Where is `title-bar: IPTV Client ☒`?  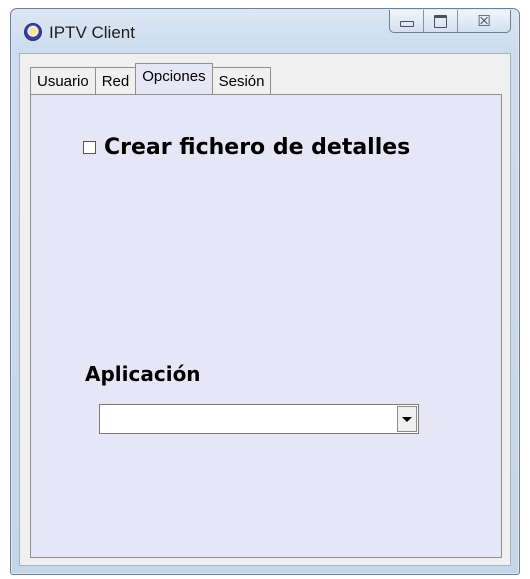 title-bar: IPTV Client ☒ is located at coordinates (265, 31).